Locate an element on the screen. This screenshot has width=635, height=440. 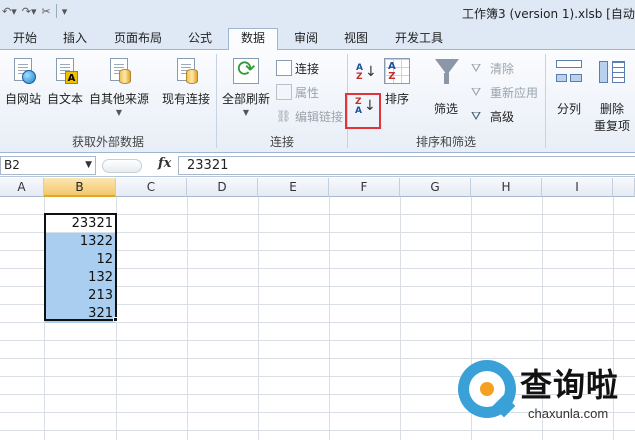
ribbon-tabs: 开始 插入 页面布局 公式 数据 审阅 视图 开发工具 is located at coordinates (317, 38).